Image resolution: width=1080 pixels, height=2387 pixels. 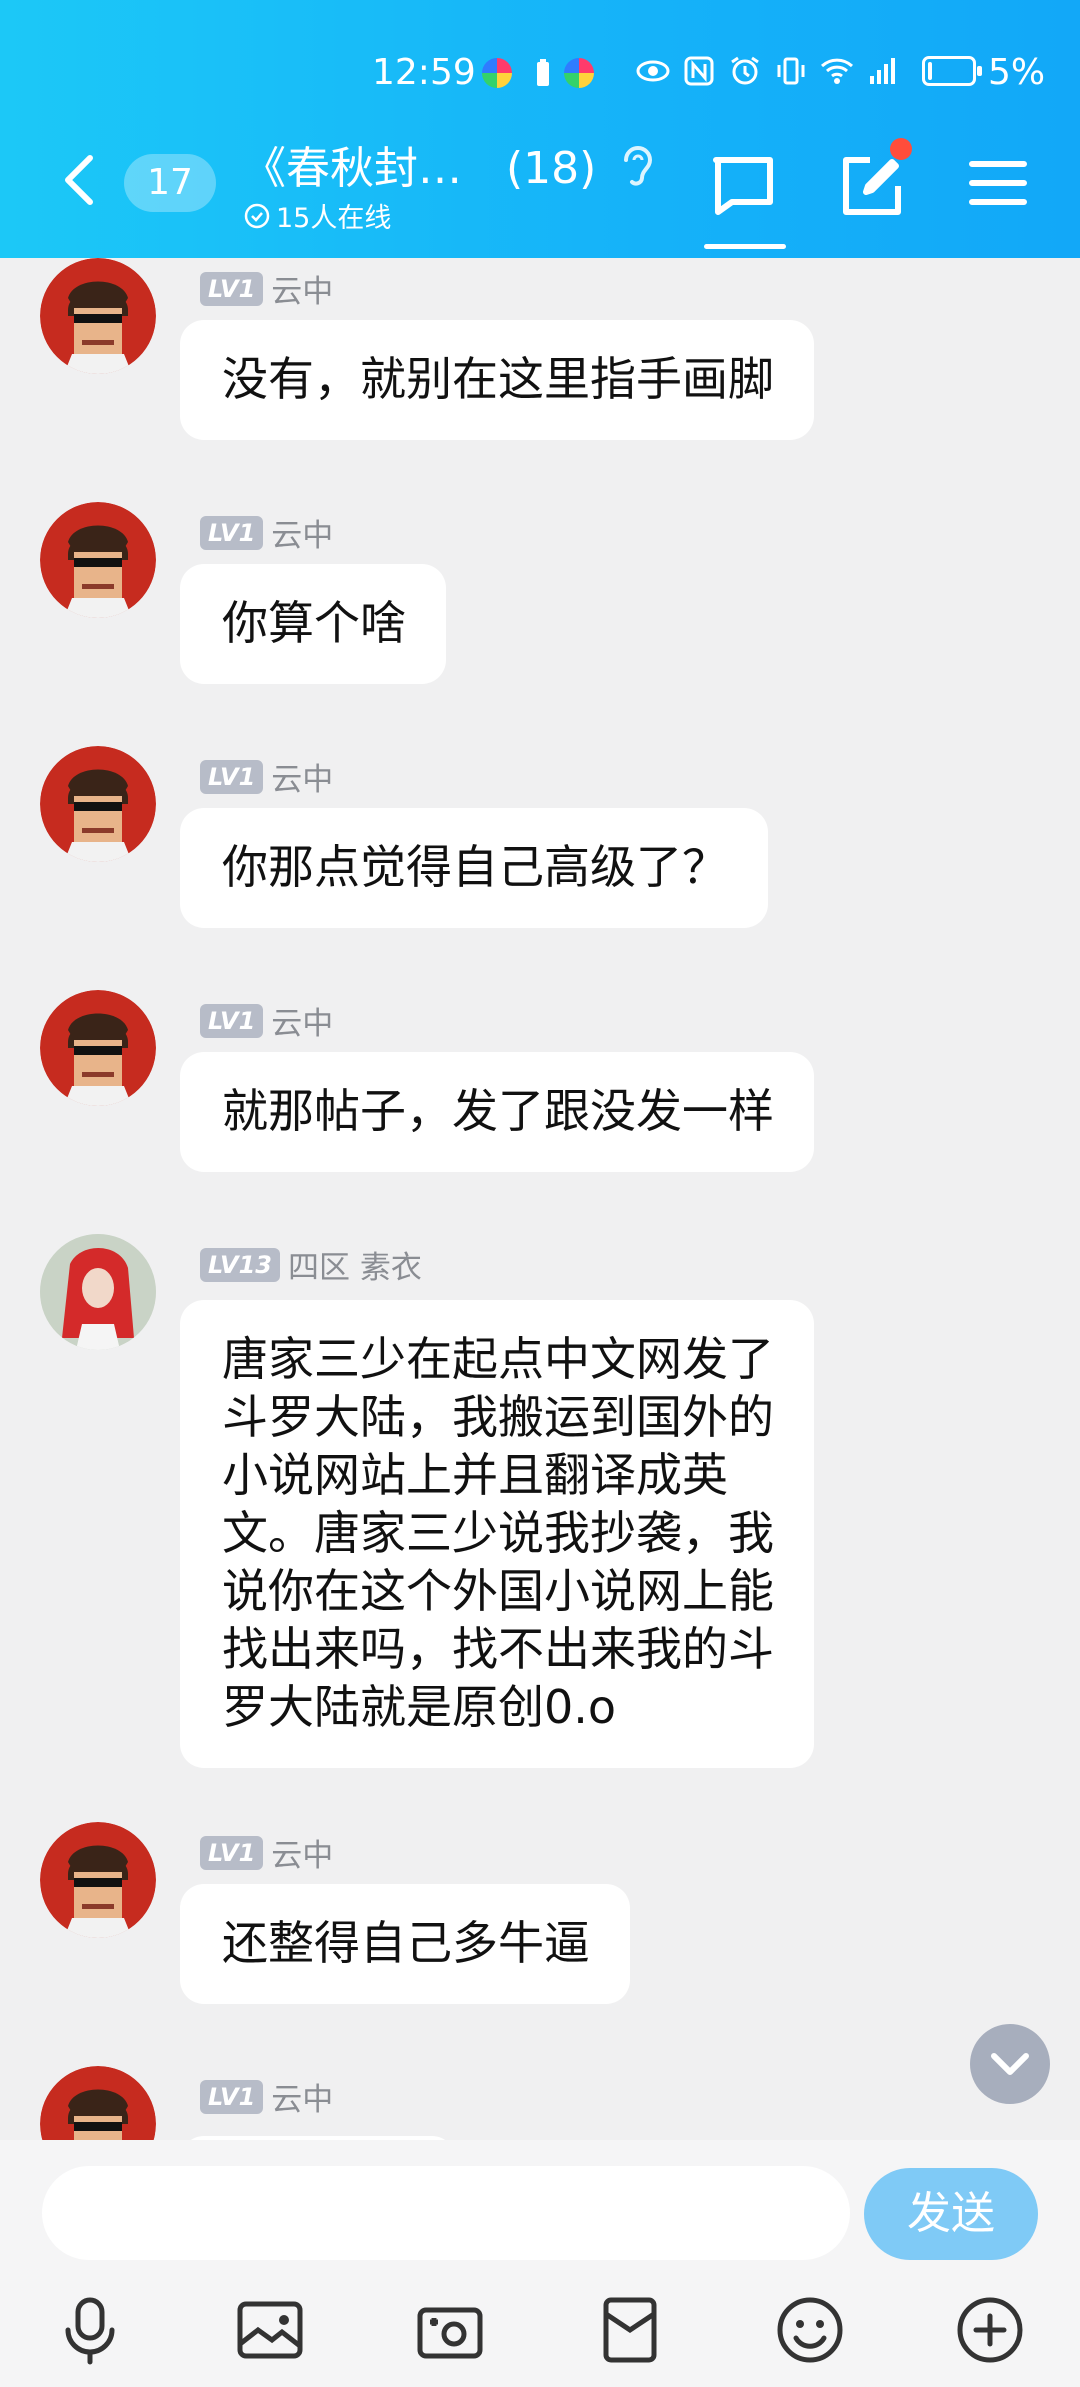 What do you see at coordinates (540, 2263) in the screenshot?
I see `composer: 发送` at bounding box center [540, 2263].